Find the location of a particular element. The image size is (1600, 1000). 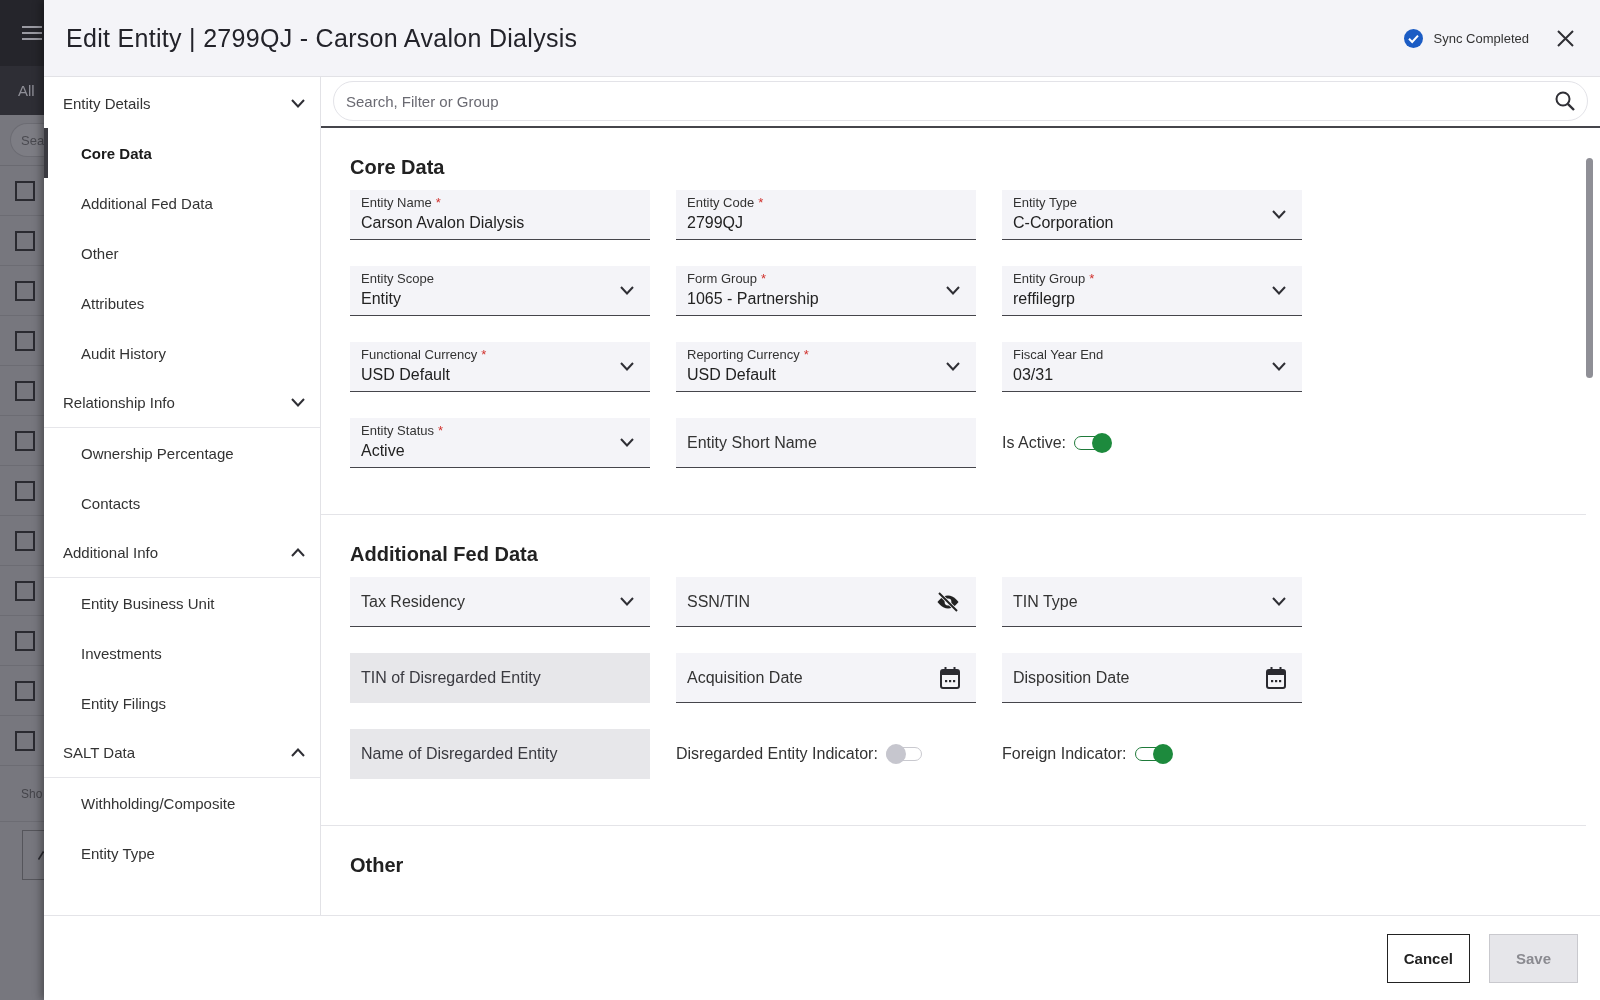

section-title: Additional Fed Data is located at coordinates (444, 554).